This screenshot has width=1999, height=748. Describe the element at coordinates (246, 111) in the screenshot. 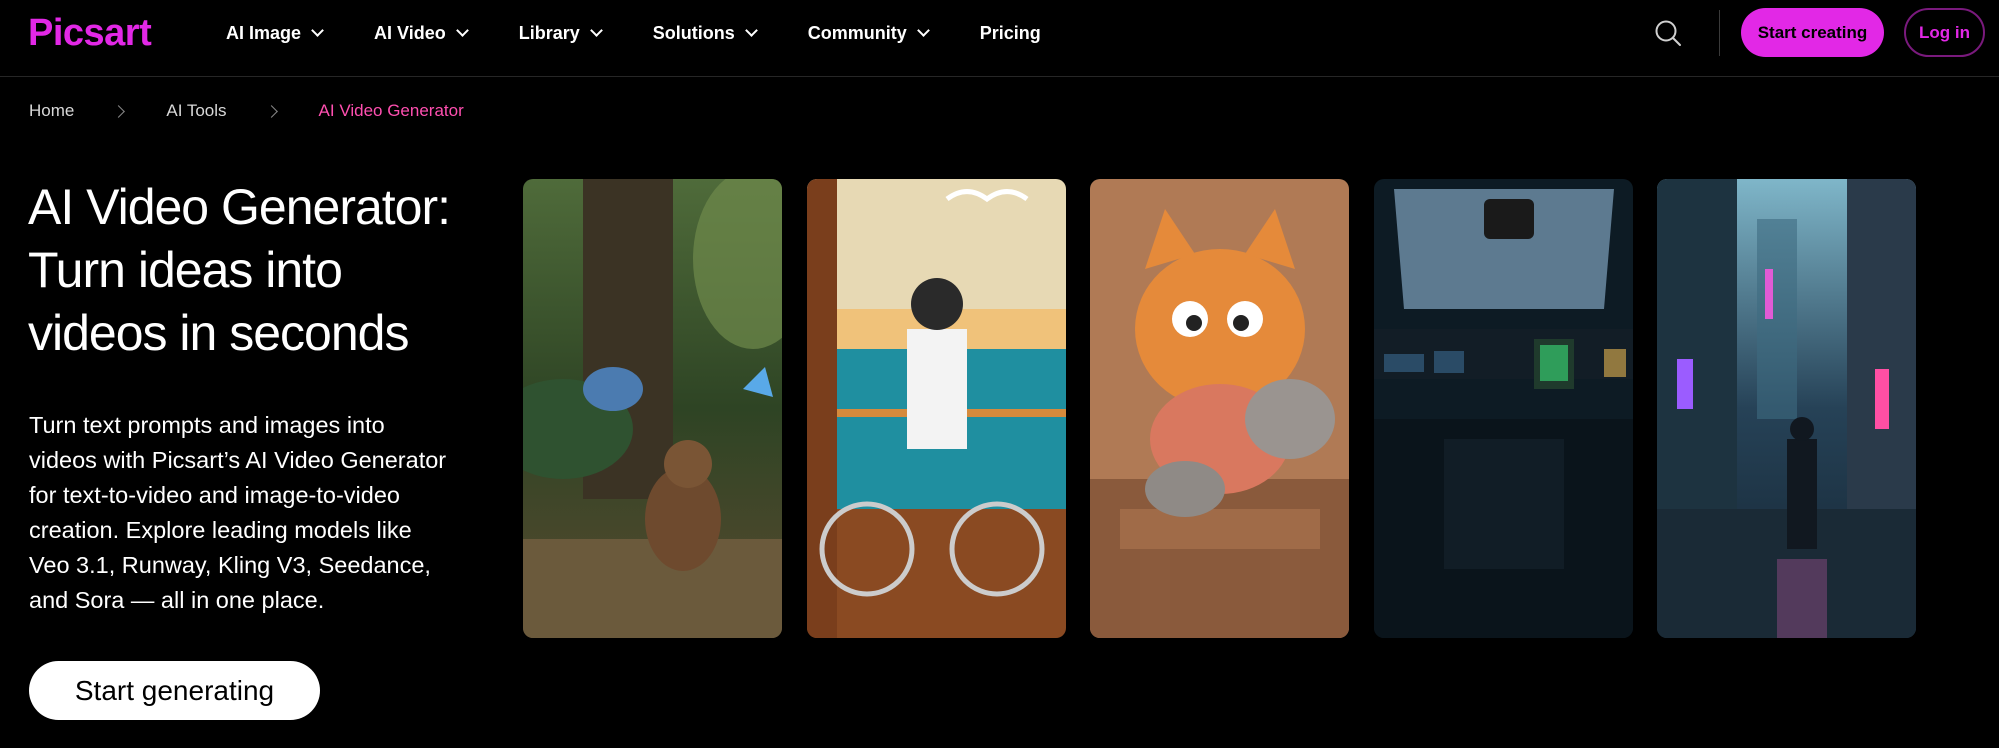

I see `breadcrumb: Home AI Tools AI Video Generator` at that location.